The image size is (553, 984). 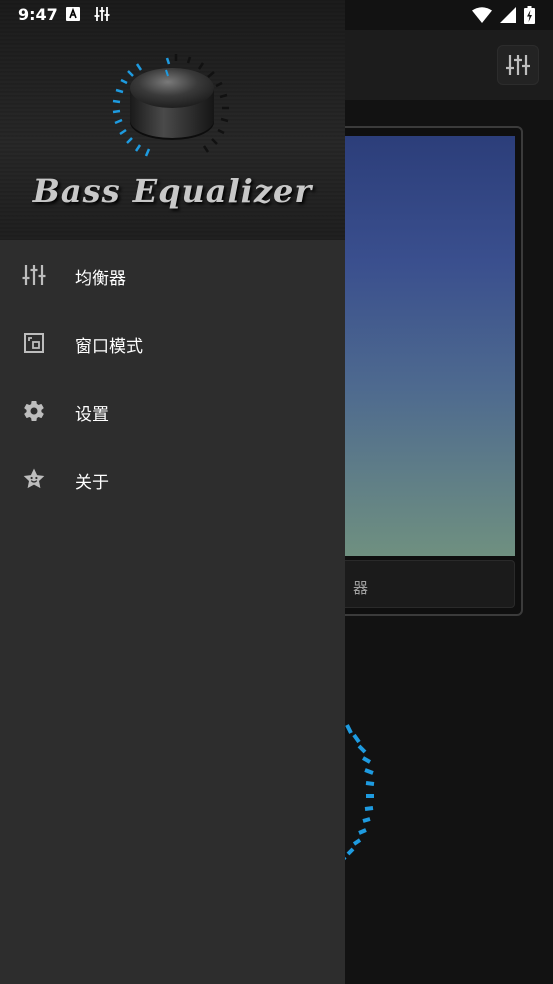 I want to click on menu-item-label: 窗口模式, so click(x=109, y=347).